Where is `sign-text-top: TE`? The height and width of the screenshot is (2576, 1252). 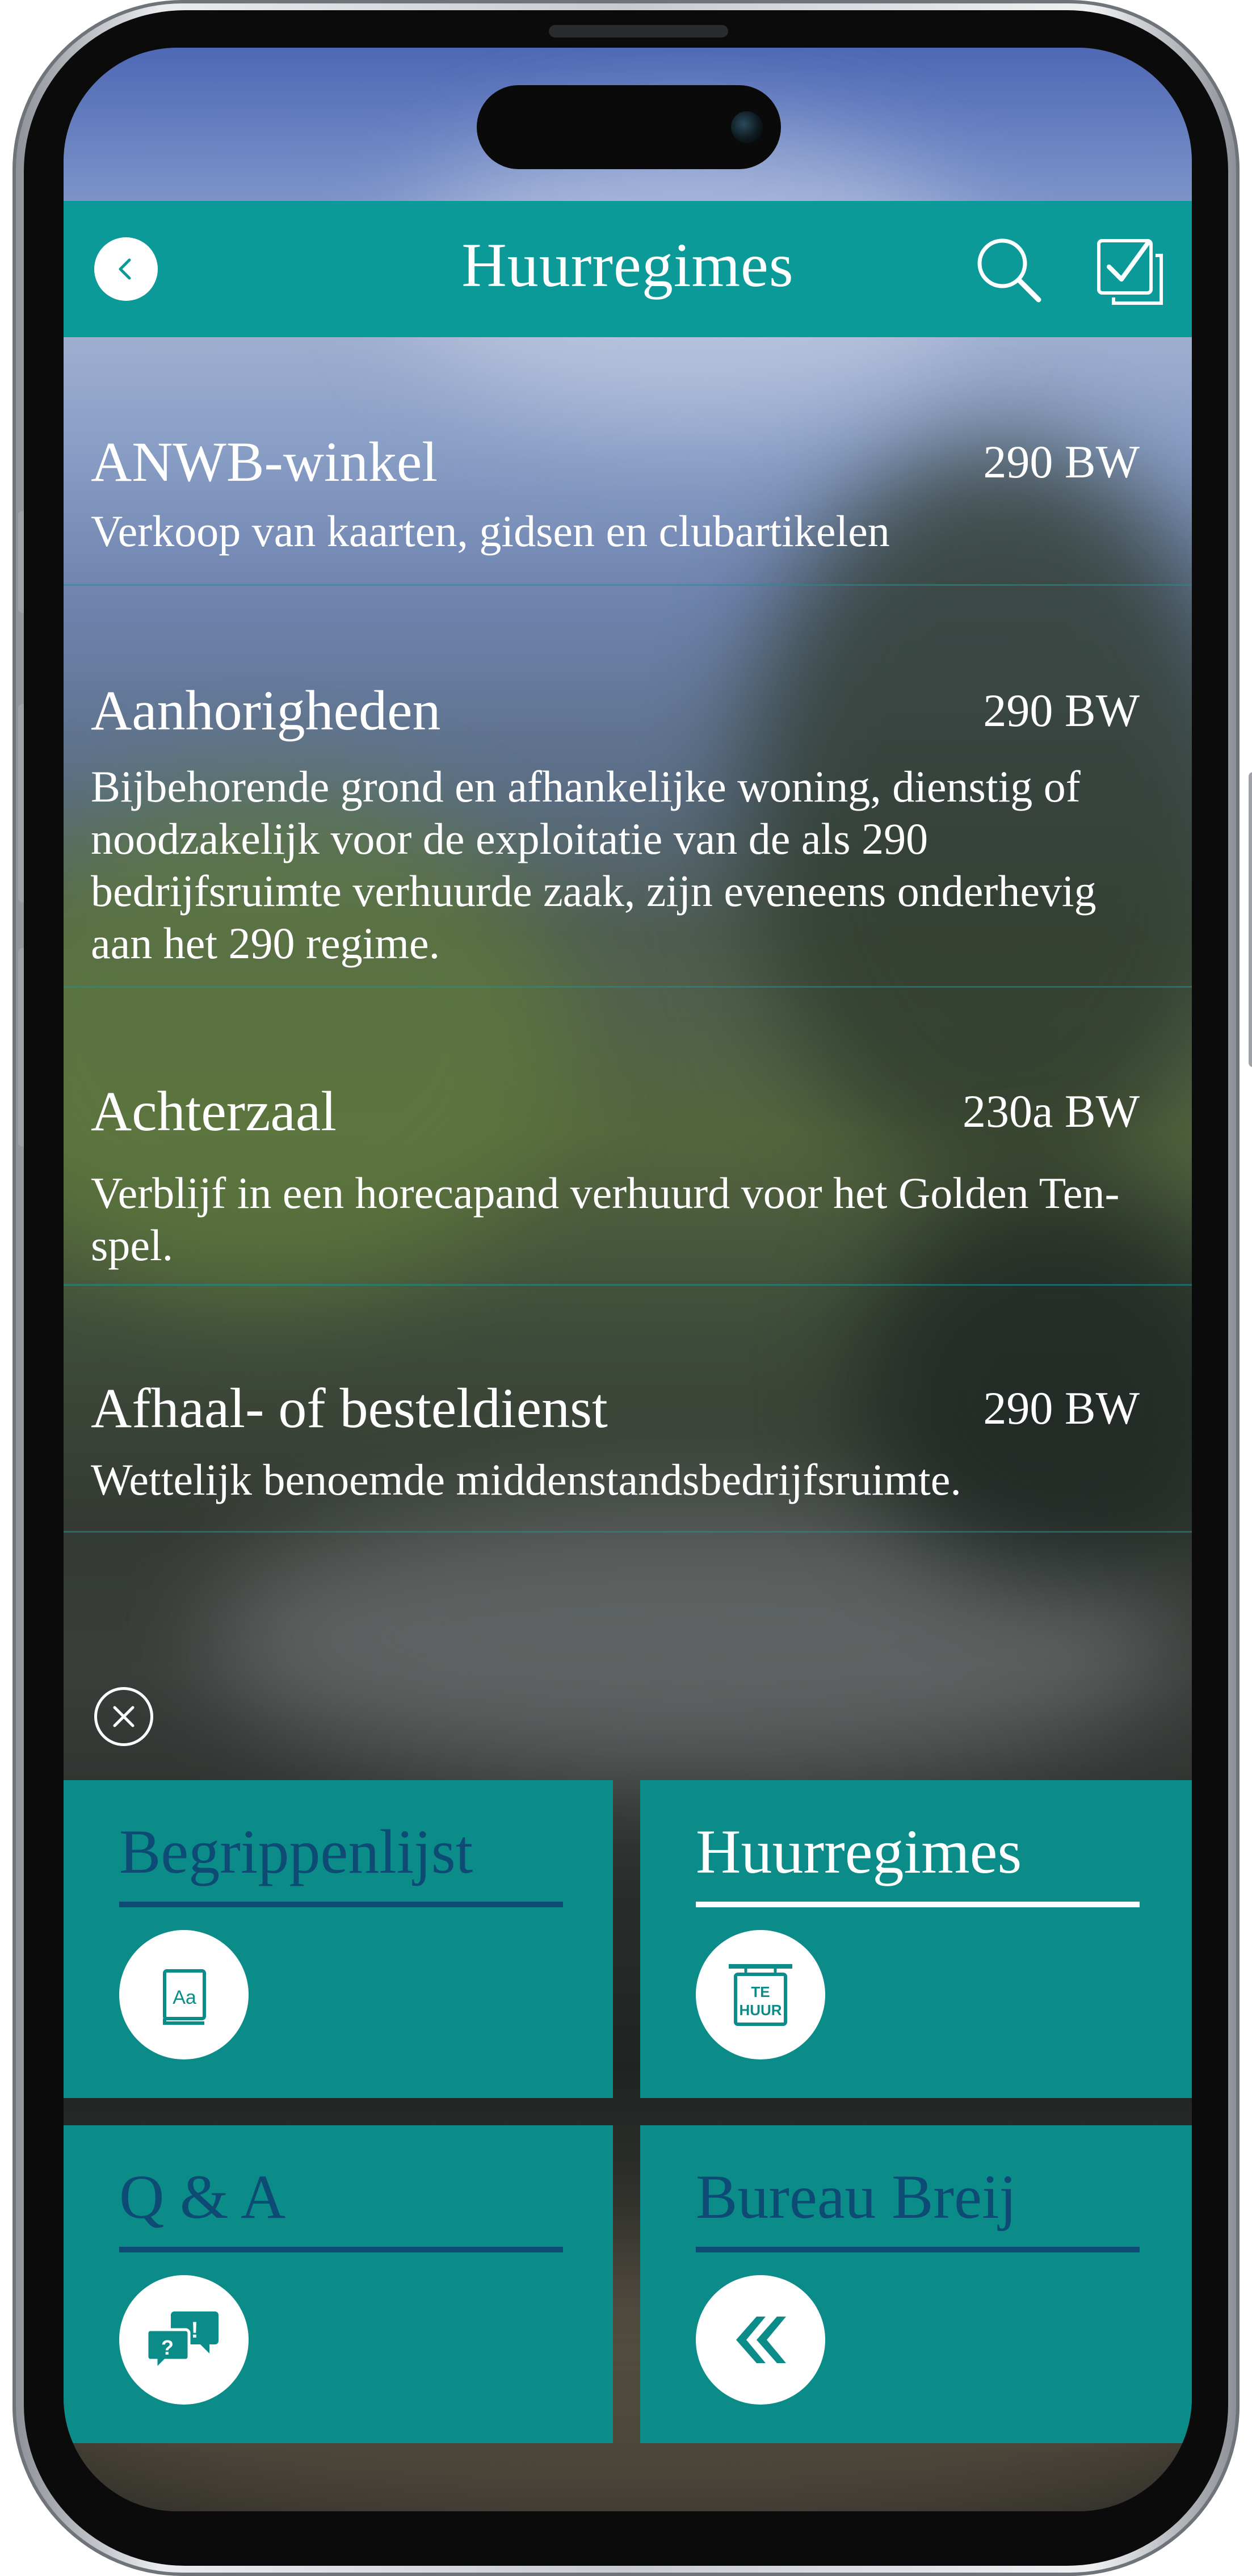
sign-text-top: TE is located at coordinates (761, 1992).